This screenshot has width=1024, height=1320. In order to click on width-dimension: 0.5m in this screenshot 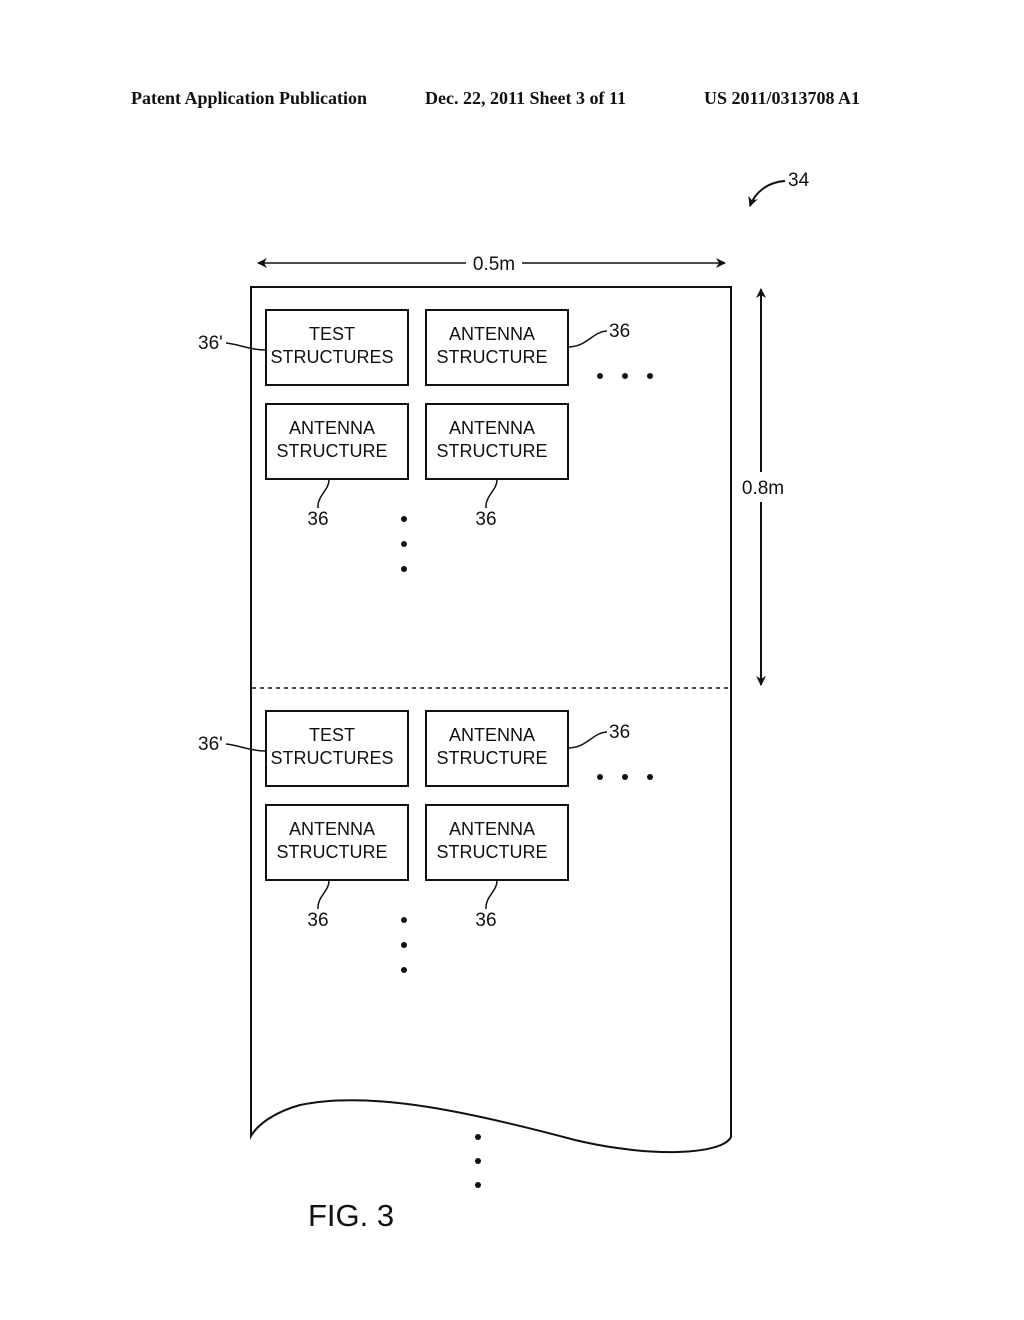, I will do `click(491, 264)`.